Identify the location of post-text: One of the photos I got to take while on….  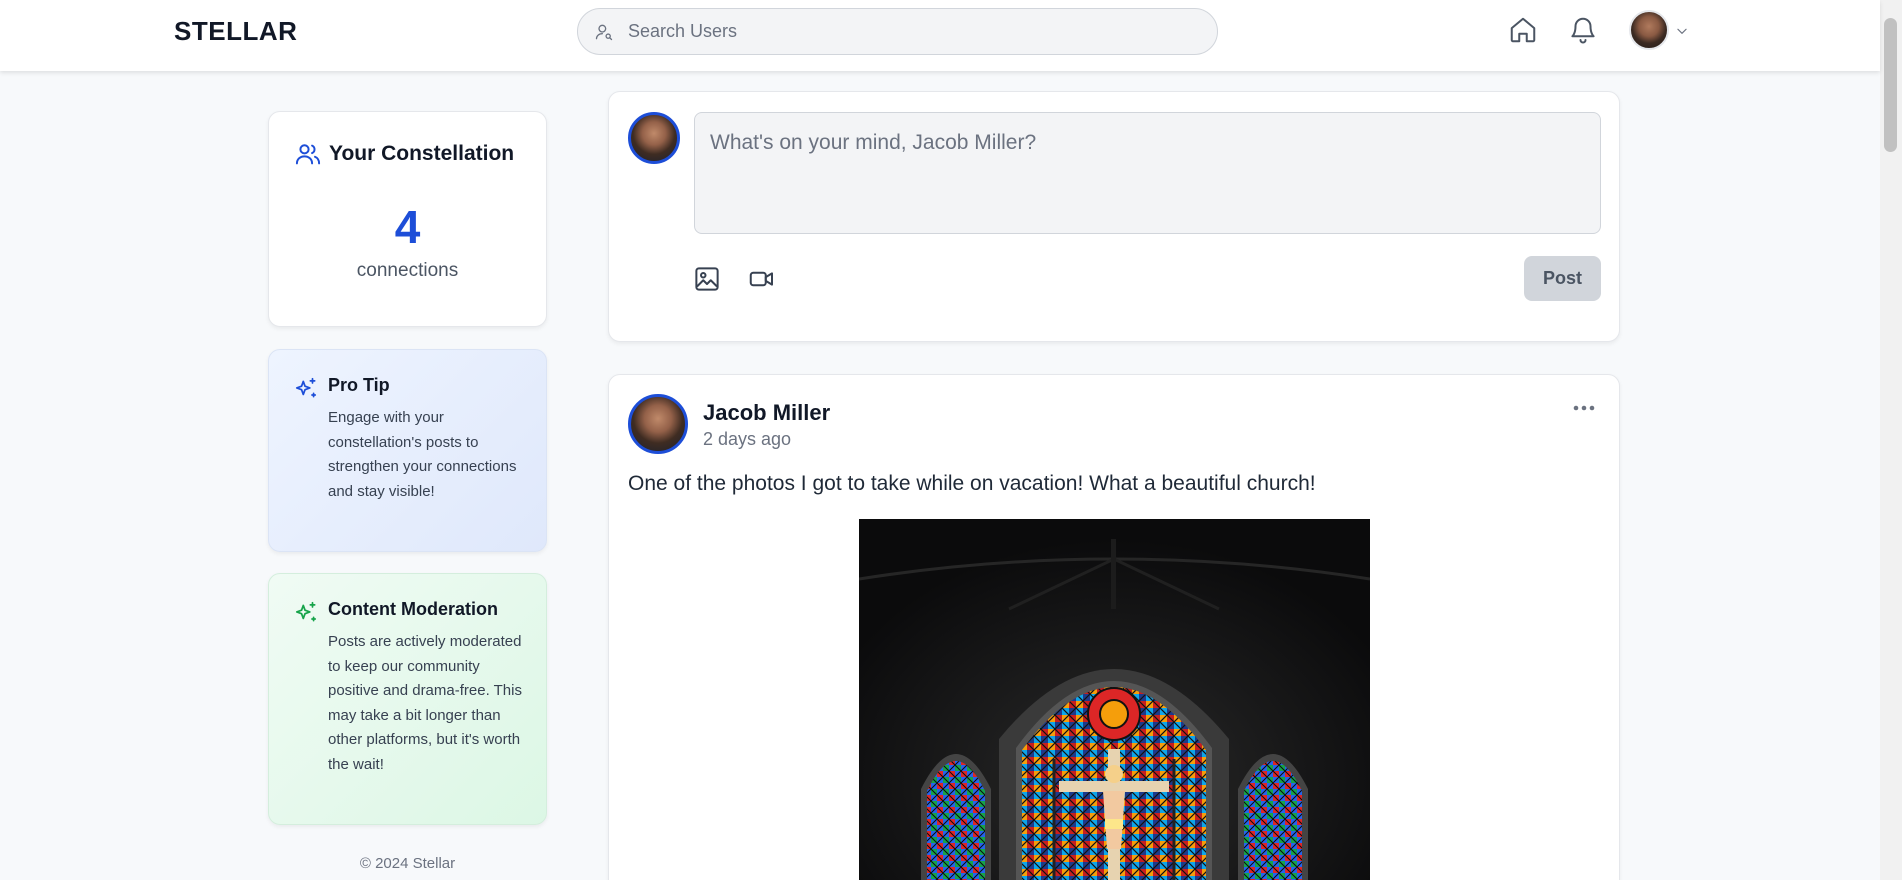
(972, 483).